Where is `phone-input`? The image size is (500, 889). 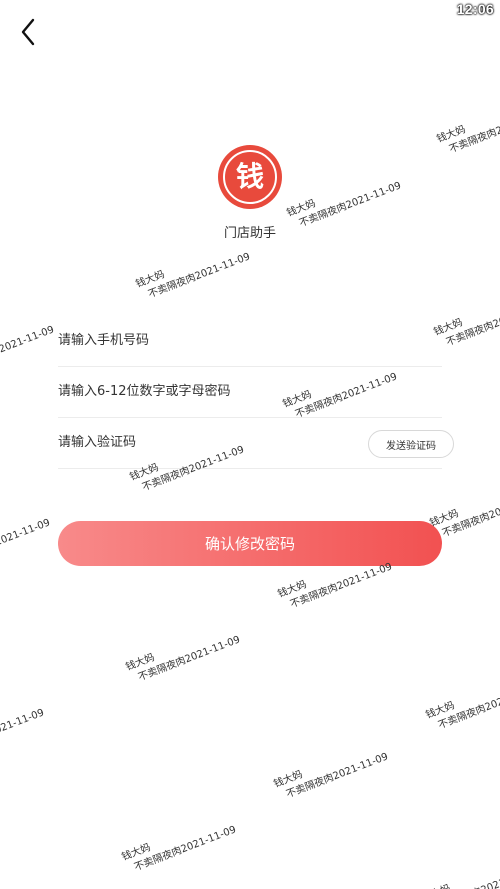 phone-input is located at coordinates (208, 340).